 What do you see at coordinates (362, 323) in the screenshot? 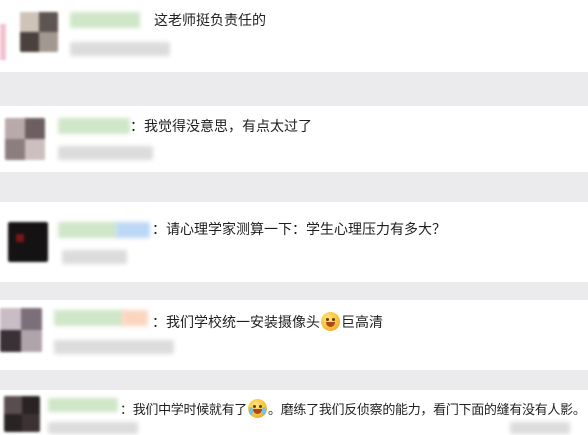
I see `comment-text-after: 巨高清` at bounding box center [362, 323].